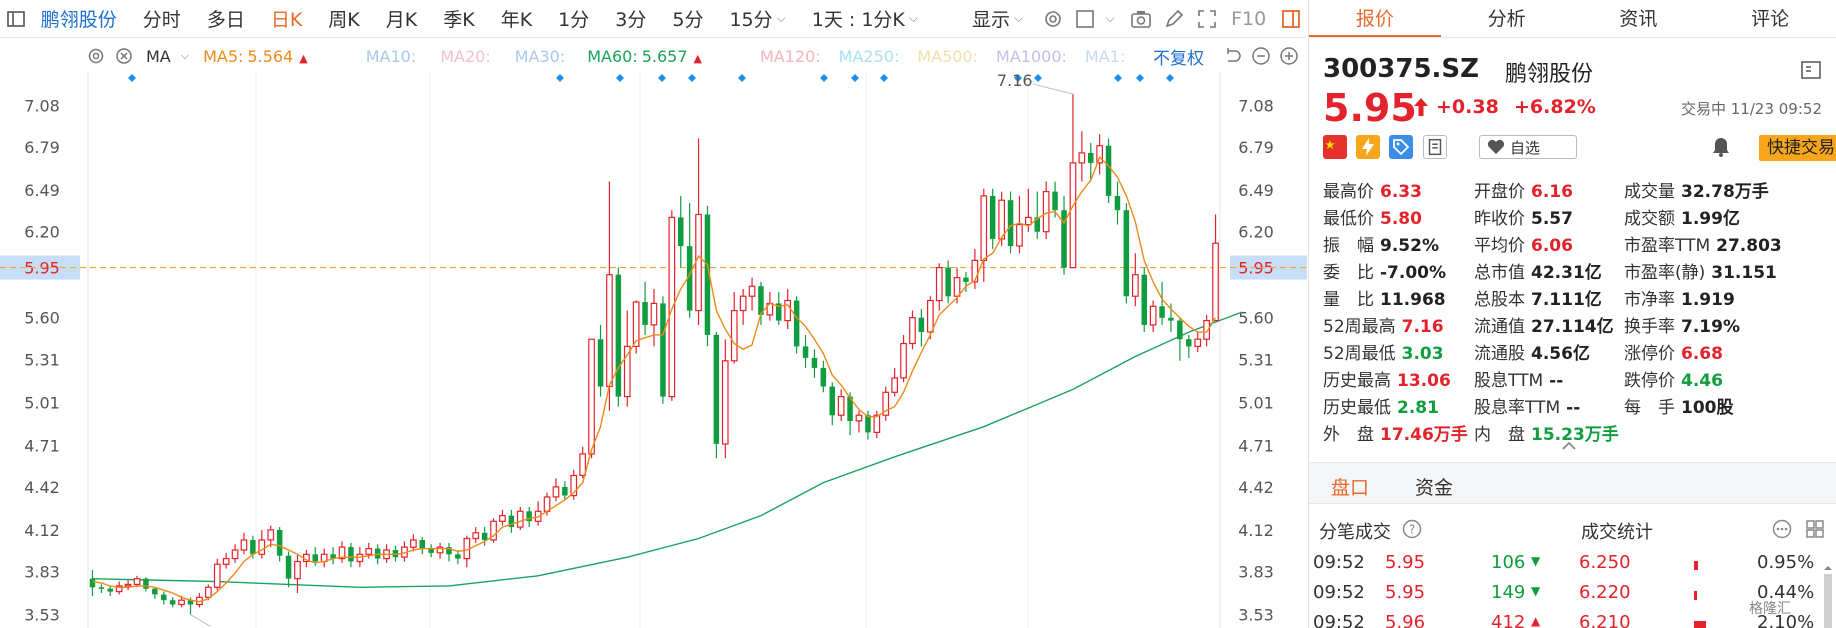  Describe the element at coordinates (1770, 18) in the screenshot. I see `tab-comments: 评论` at that location.